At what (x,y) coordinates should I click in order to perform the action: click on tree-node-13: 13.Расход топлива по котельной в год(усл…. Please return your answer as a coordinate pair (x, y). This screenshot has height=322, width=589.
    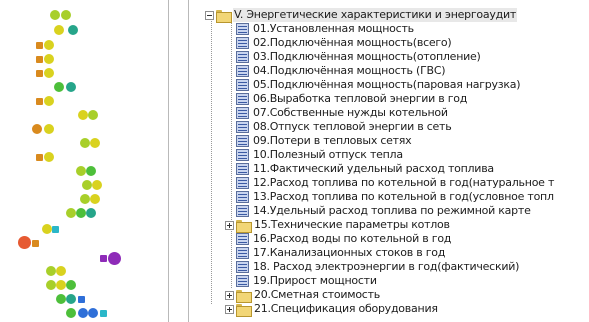
    Looking at the image, I should click on (395, 197).